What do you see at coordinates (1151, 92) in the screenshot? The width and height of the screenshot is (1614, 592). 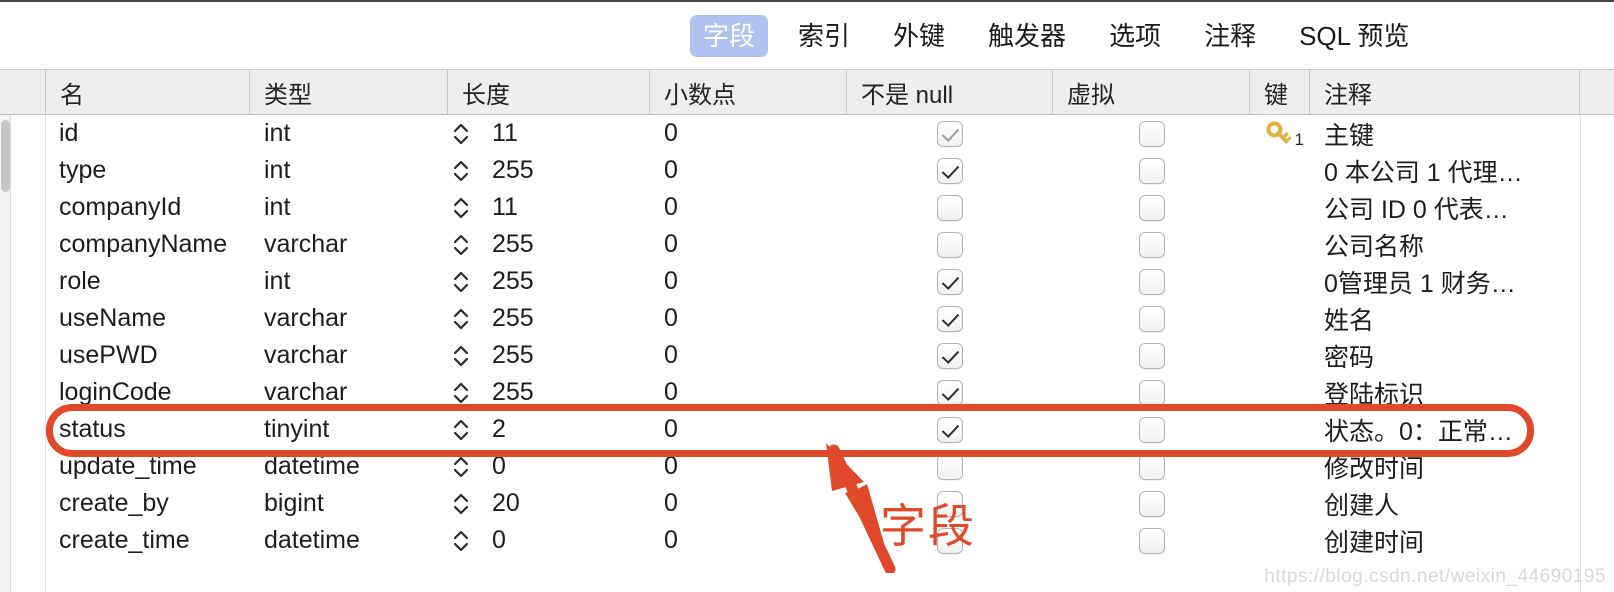 I see `column-header-虚拟: 虚拟` at bounding box center [1151, 92].